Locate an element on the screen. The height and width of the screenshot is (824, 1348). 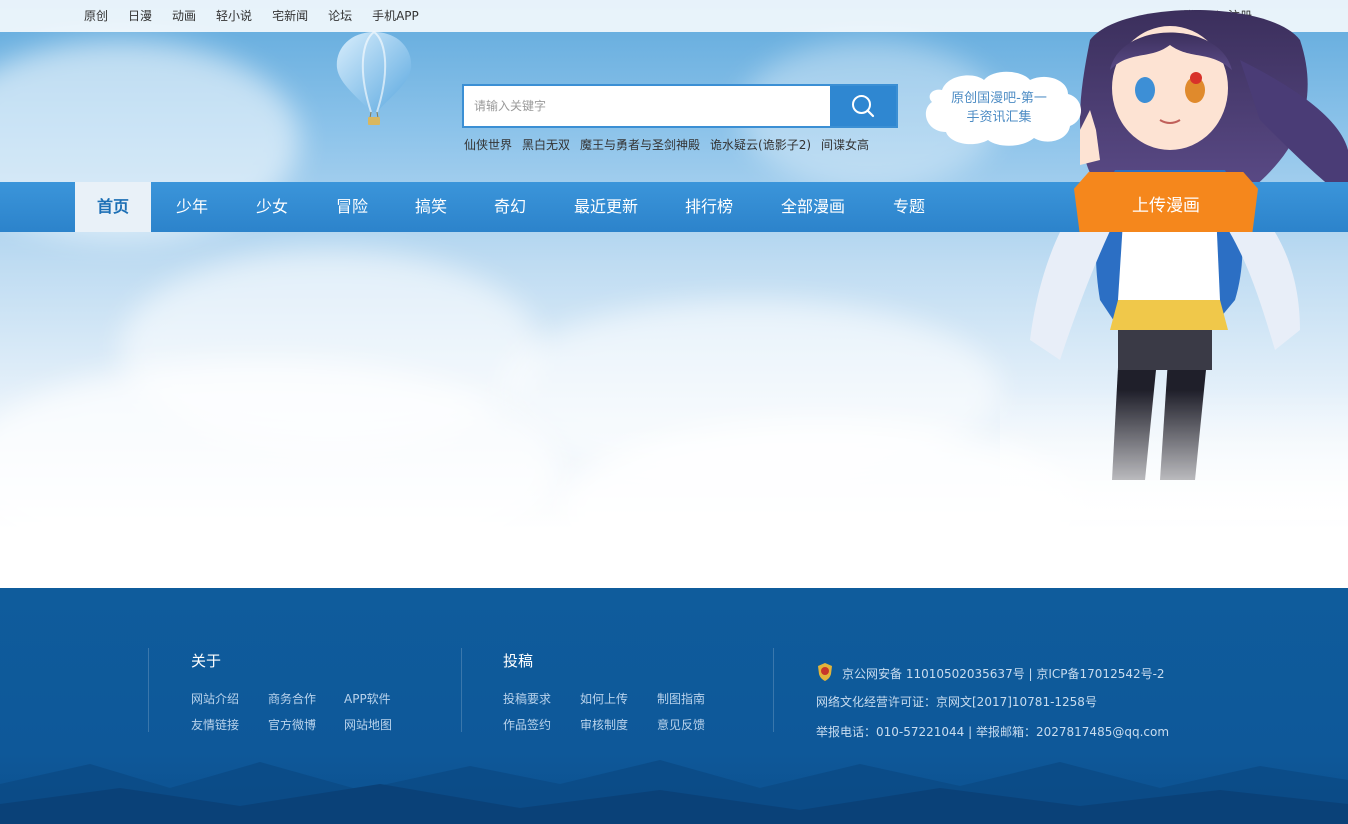
nav-tab-shojo: 少女 is located at coordinates (272, 207).